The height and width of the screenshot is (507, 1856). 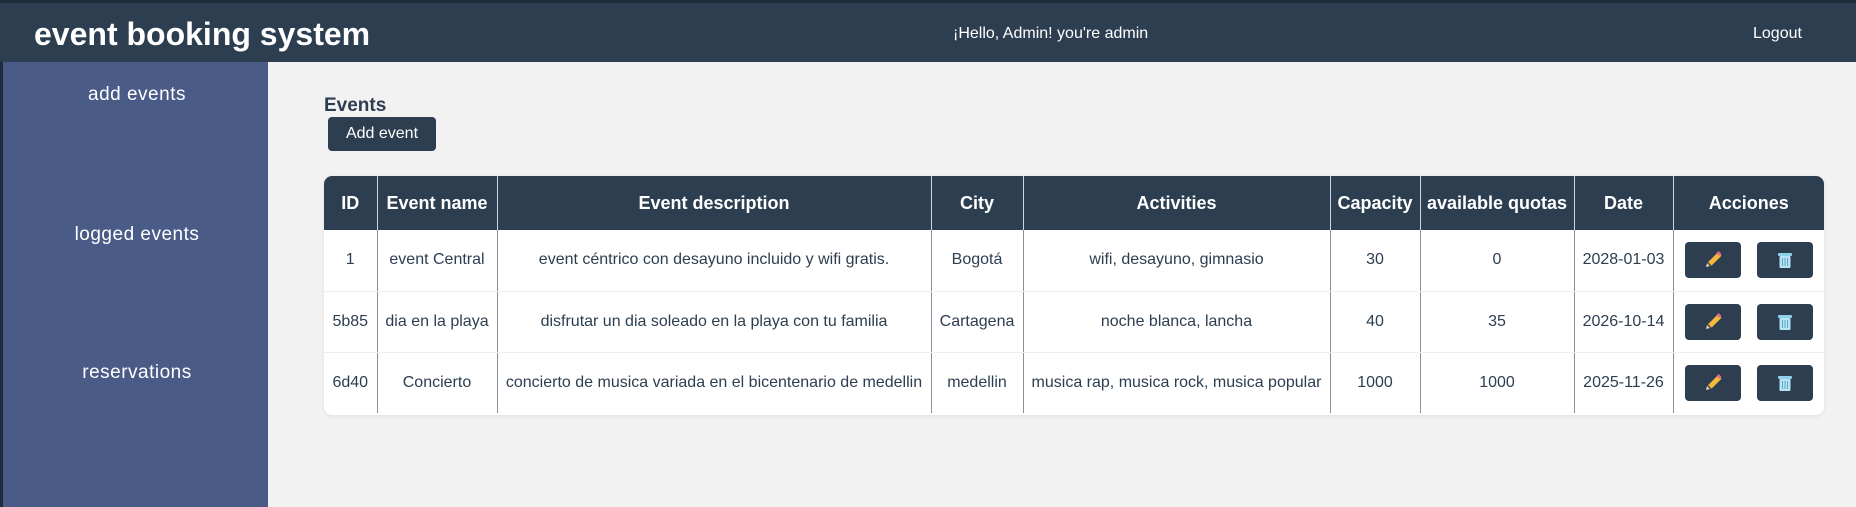 I want to click on cell-available-quotas: 1000, so click(x=1497, y=382).